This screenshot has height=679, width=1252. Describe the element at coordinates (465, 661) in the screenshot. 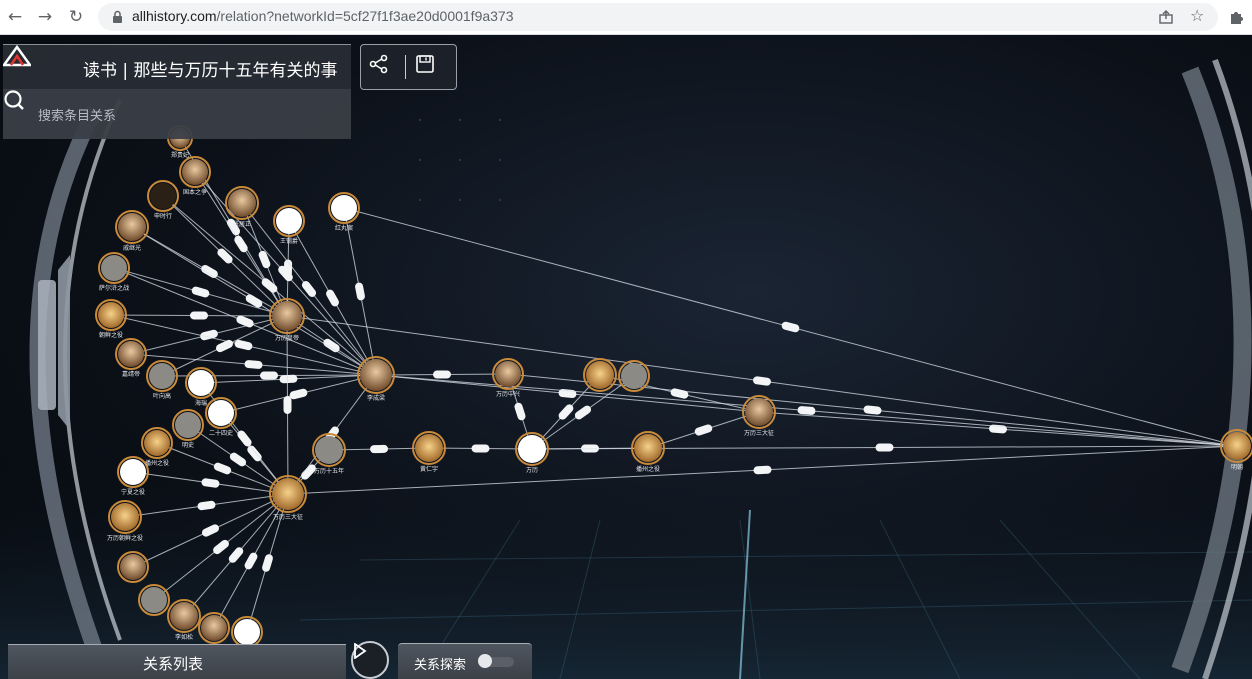

I see `relation-explore-toggle: 关系探索` at that location.